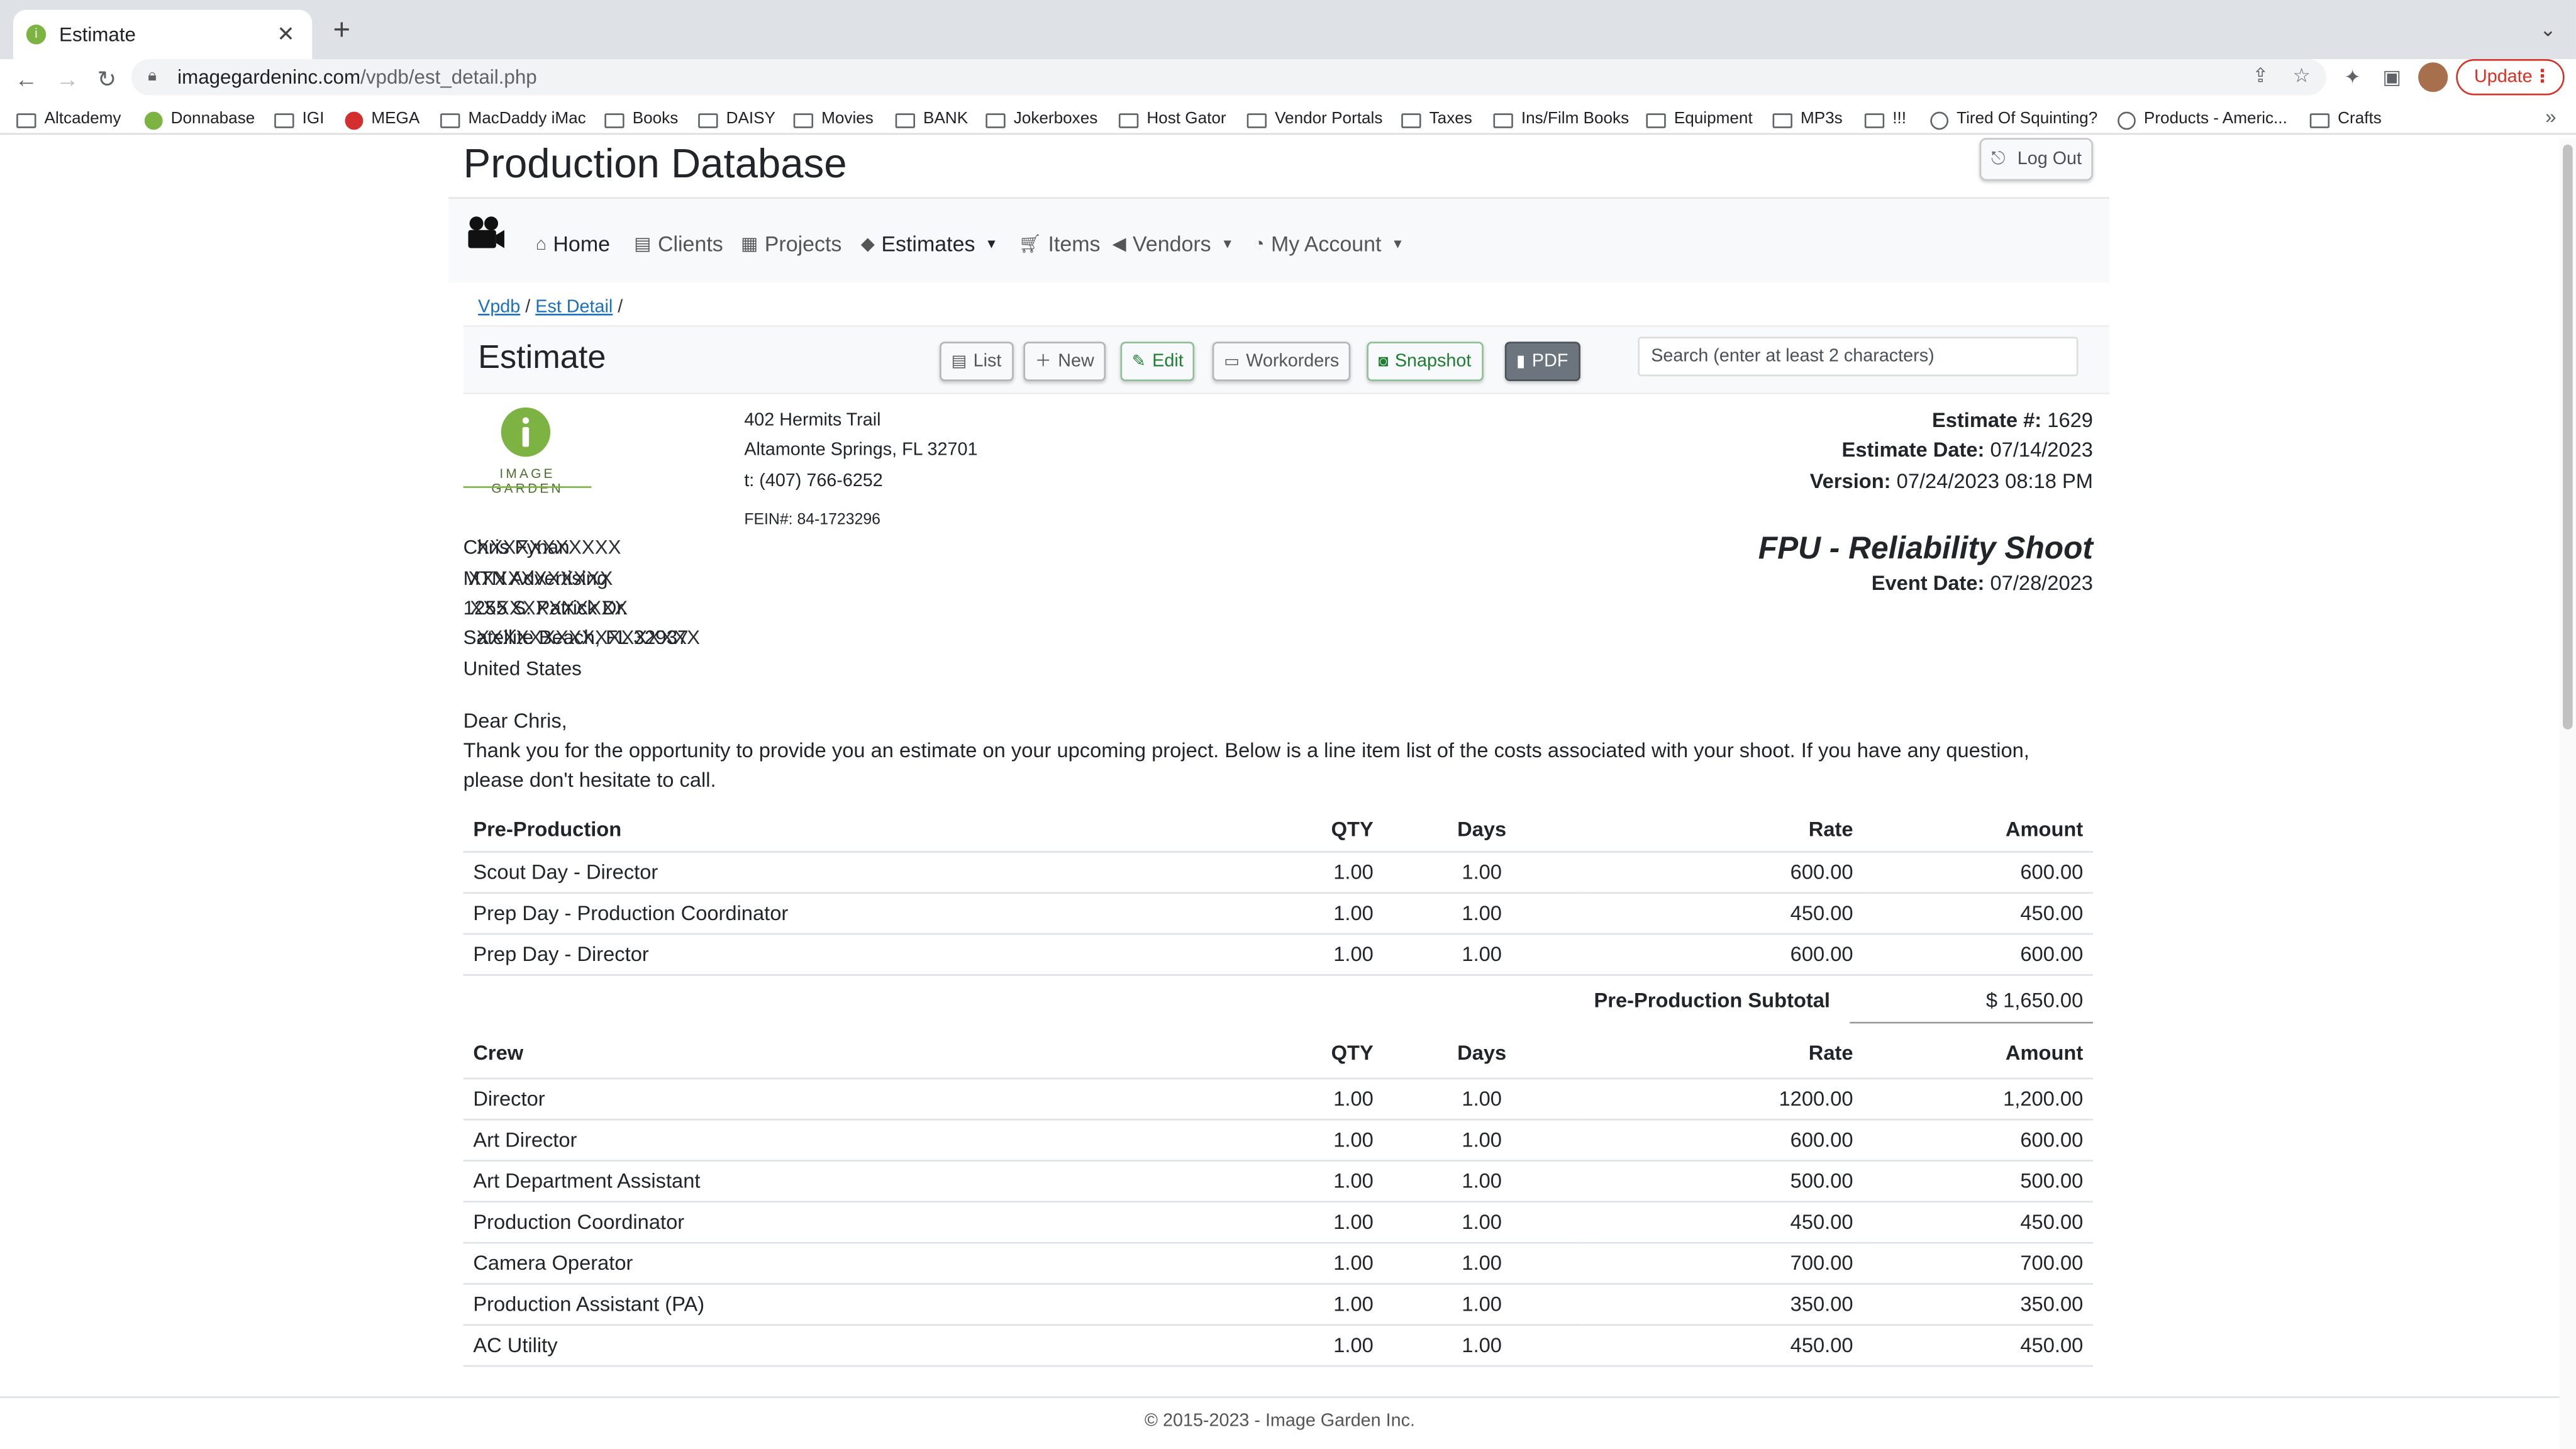  I want to click on bookmark-item: Crafts, so click(2345, 120).